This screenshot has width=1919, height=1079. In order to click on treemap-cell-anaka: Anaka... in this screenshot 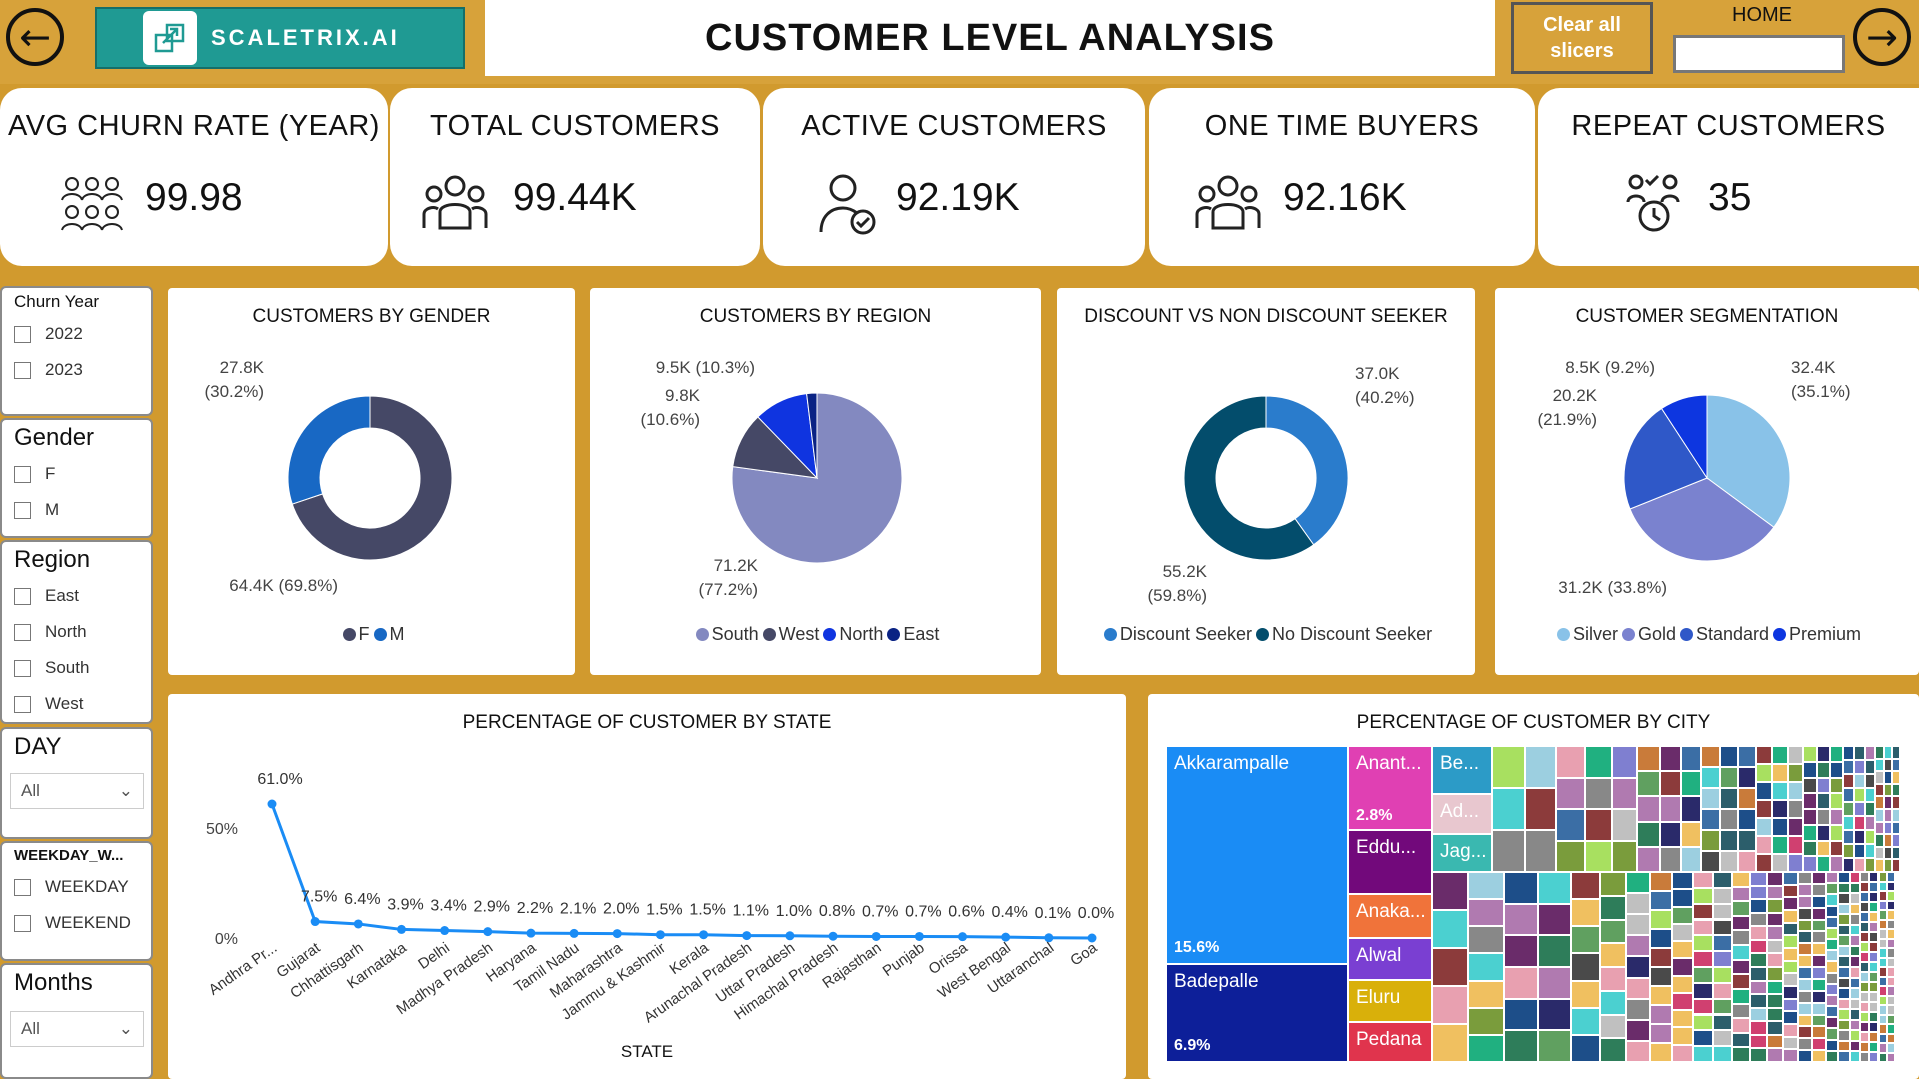, I will do `click(1390, 916)`.